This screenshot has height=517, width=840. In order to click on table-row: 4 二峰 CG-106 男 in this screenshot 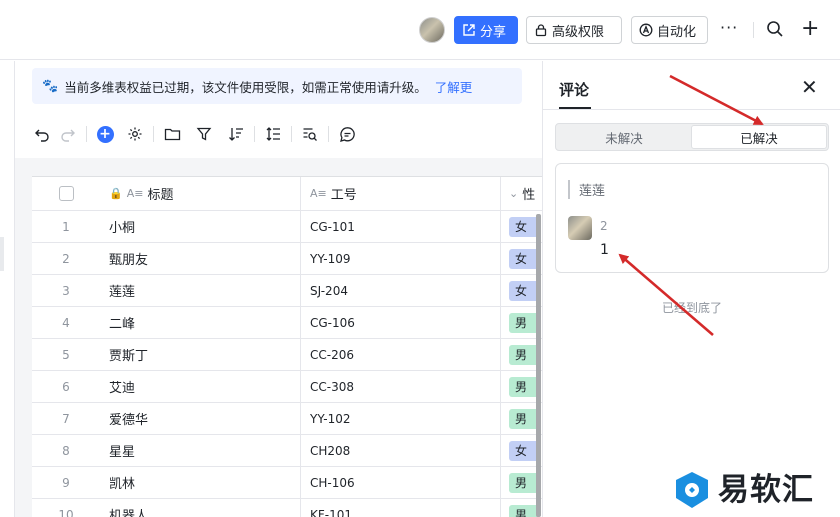, I will do `click(287, 323)`.